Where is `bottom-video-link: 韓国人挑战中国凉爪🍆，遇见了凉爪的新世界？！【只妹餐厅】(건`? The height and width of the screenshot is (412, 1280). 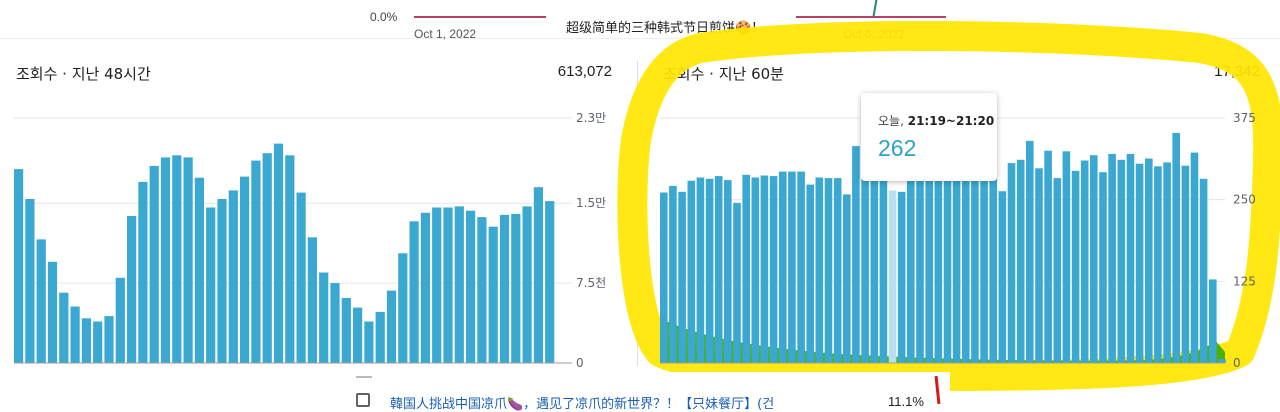
bottom-video-link: 韓国人挑战中国凉爪🍆，遇见了凉爪的新世界？！【只妹餐厅】(건 is located at coordinates (582, 402).